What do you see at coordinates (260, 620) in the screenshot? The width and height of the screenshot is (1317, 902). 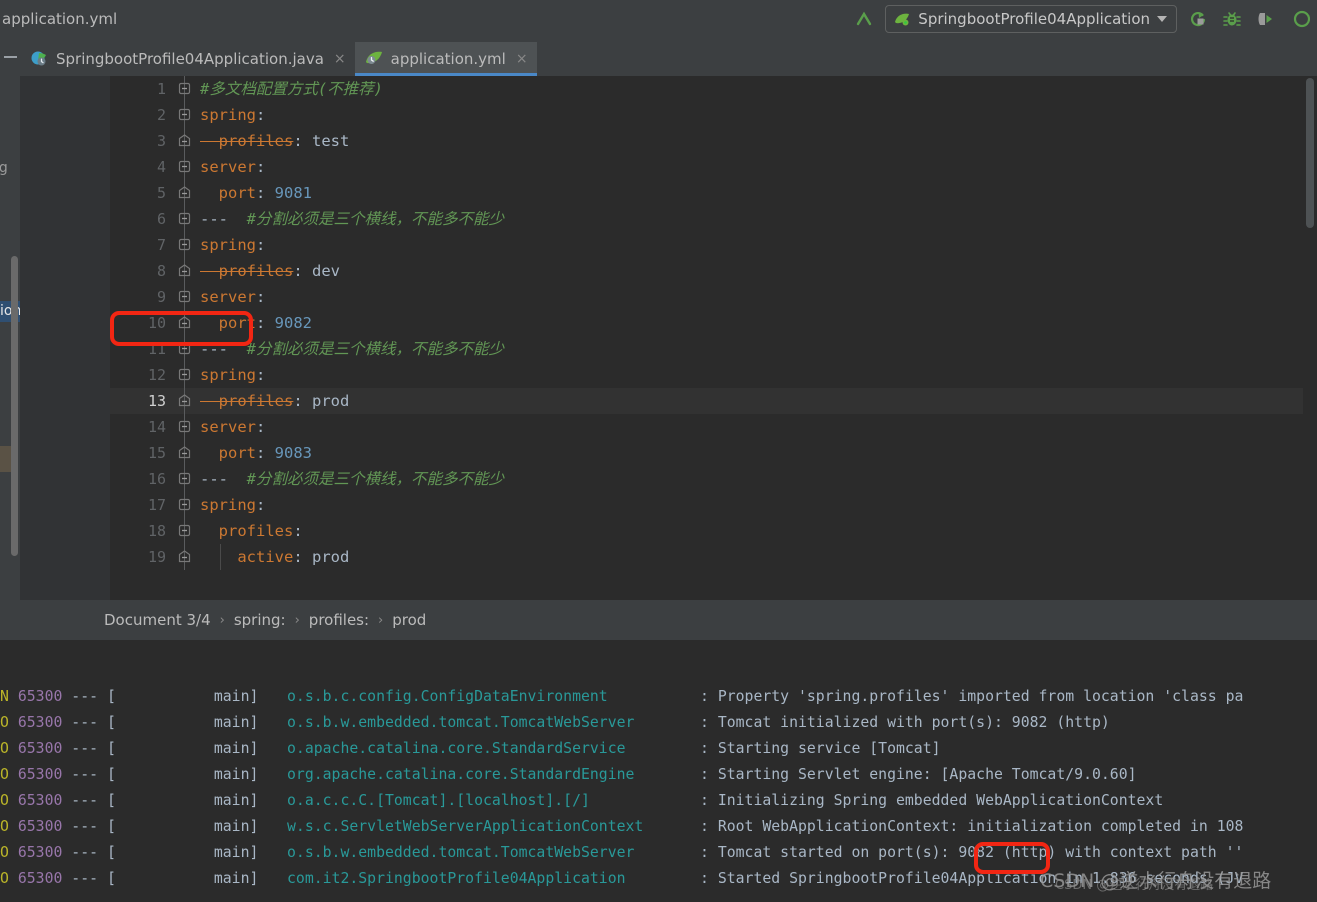 I see `breadcrumb-item: spring:` at bounding box center [260, 620].